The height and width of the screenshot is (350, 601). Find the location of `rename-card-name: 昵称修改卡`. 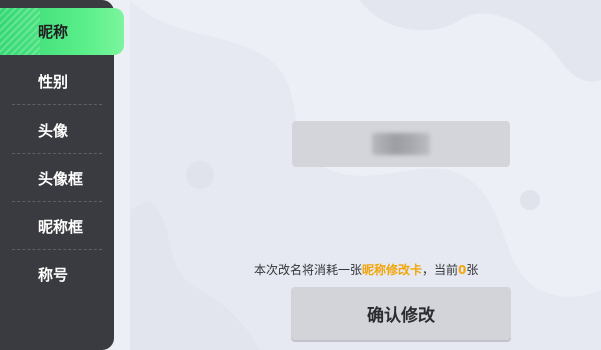

rename-card-name: 昵称修改卡 is located at coordinates (392, 270).